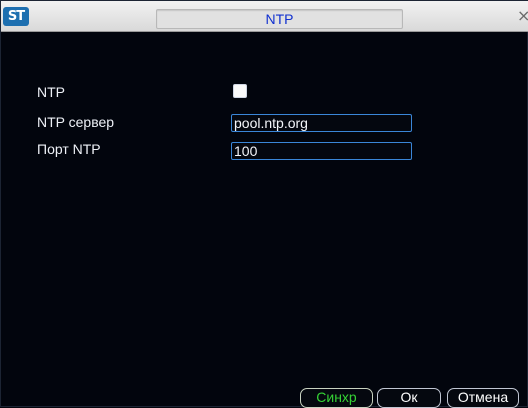 This screenshot has height=408, width=528. Describe the element at coordinates (16, 16) in the screenshot. I see `app-logo-icon: ST` at that location.